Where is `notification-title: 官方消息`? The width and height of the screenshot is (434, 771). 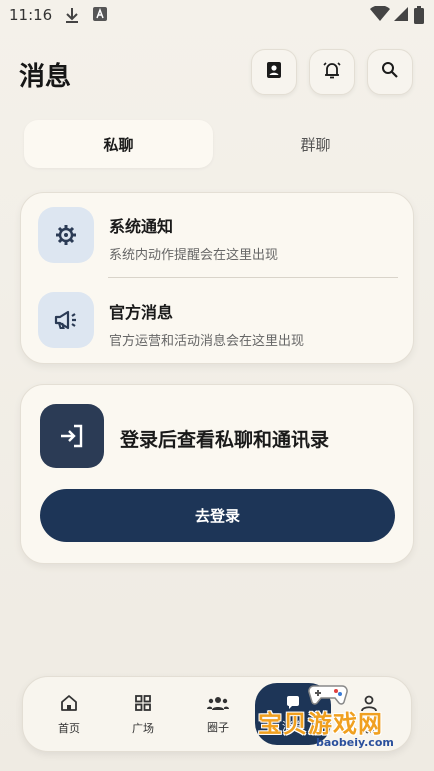
notification-title: 官方消息 is located at coordinates (141, 312).